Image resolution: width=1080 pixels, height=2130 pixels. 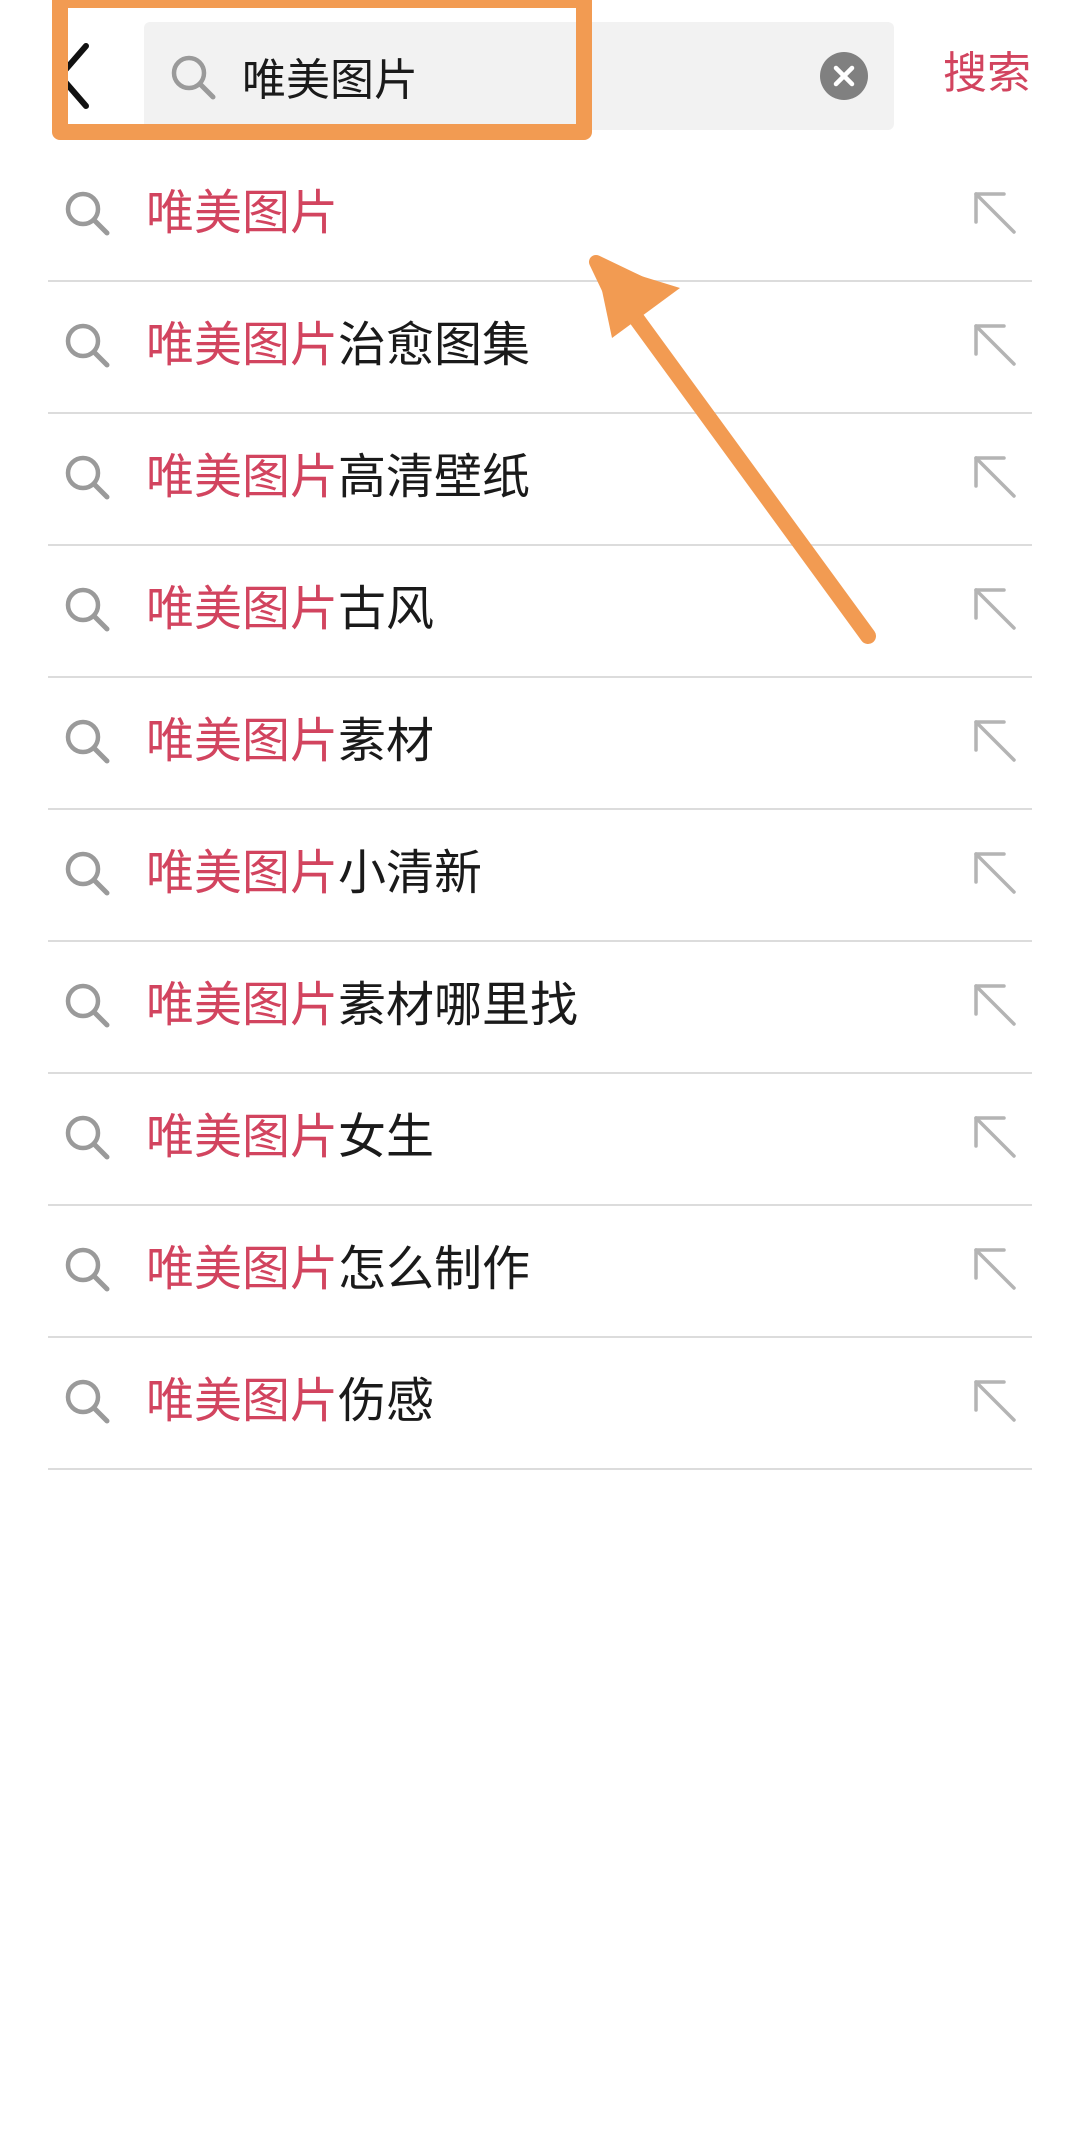 I want to click on search-header: 搜索, so click(x=540, y=75).